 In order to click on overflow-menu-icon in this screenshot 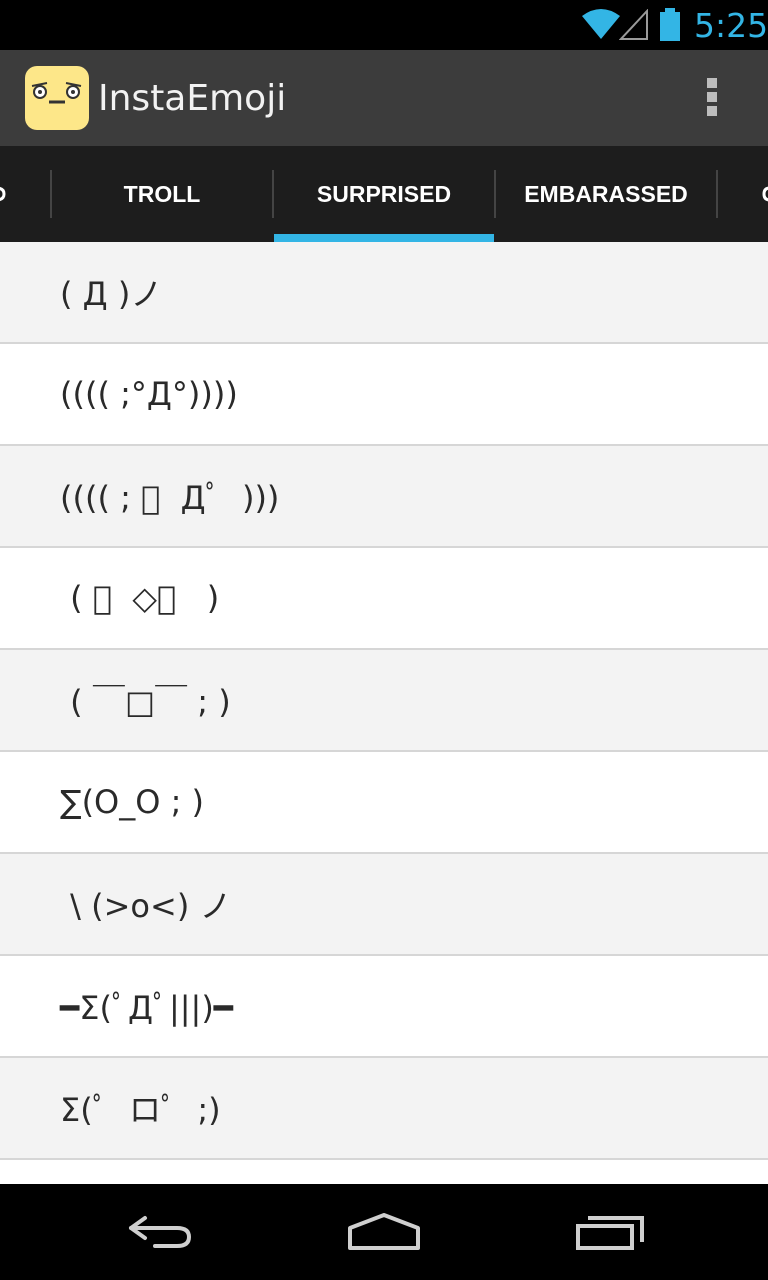, I will do `click(712, 98)`.